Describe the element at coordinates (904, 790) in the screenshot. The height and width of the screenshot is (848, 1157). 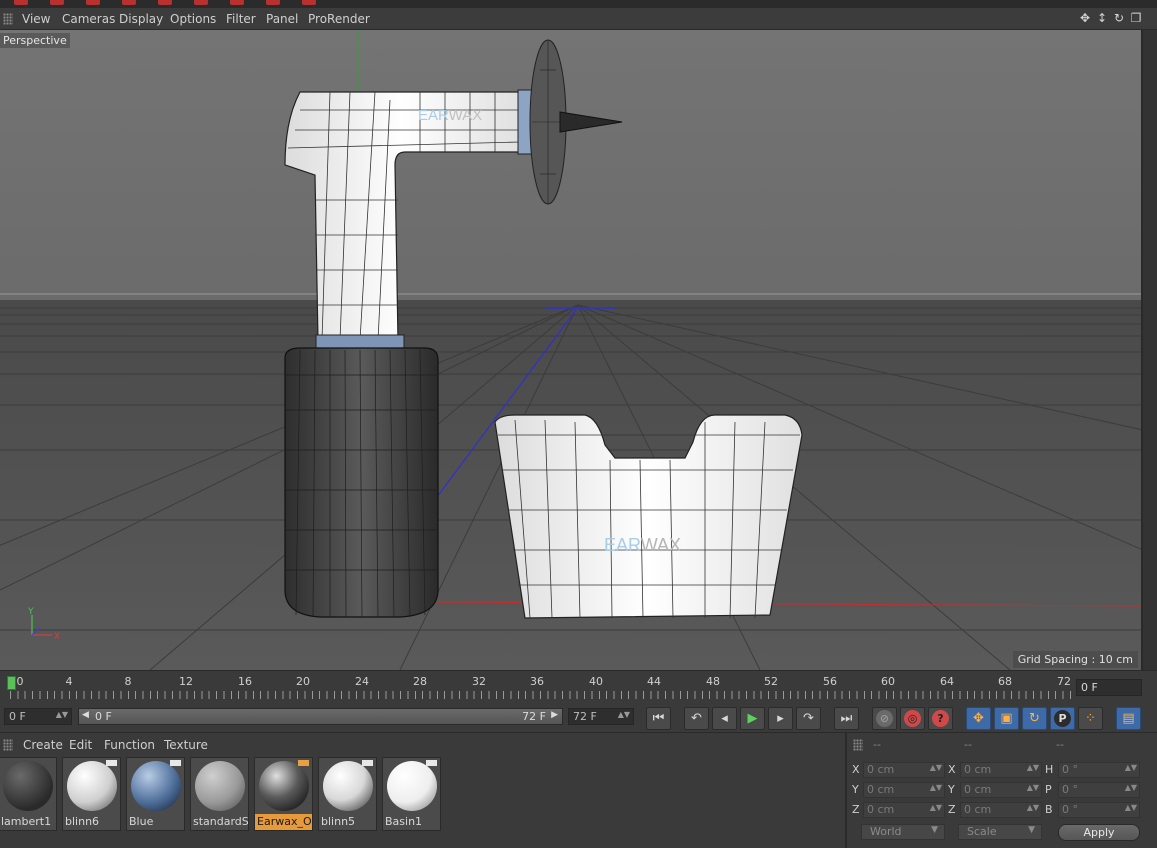
I see `pos-y-field: 0 cm ▲▼` at that location.